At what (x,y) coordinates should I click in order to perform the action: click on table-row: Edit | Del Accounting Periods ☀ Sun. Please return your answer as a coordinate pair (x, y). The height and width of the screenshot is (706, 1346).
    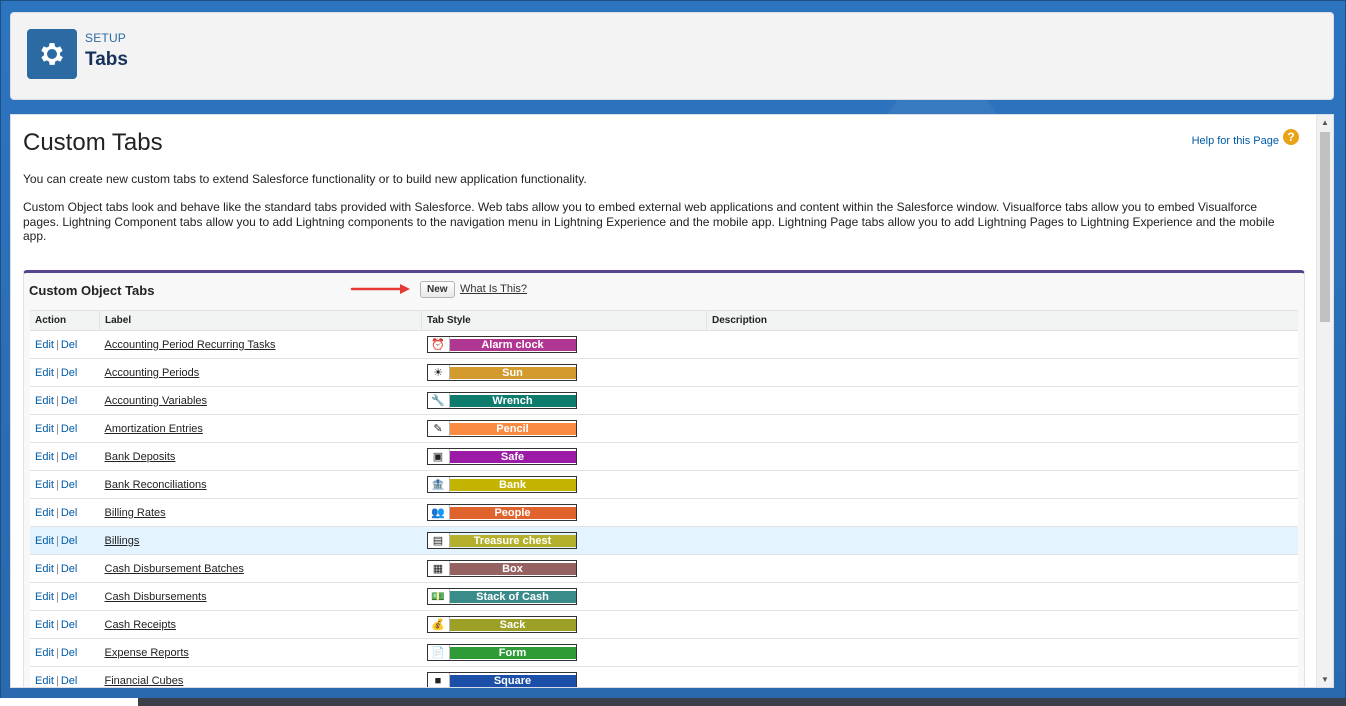
    Looking at the image, I should click on (664, 372).